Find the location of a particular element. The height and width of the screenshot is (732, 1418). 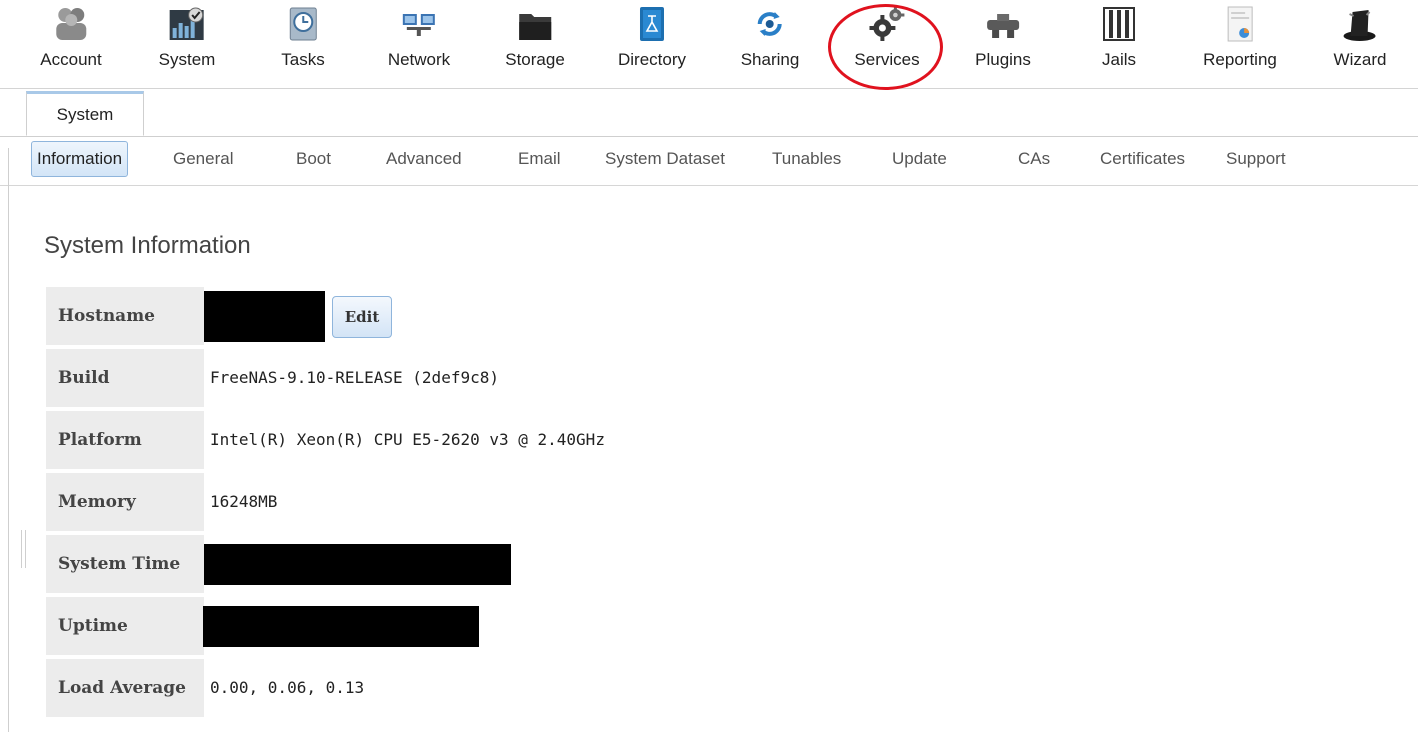

toolbar-reporting: Reporting is located at coordinates (1240, 44).